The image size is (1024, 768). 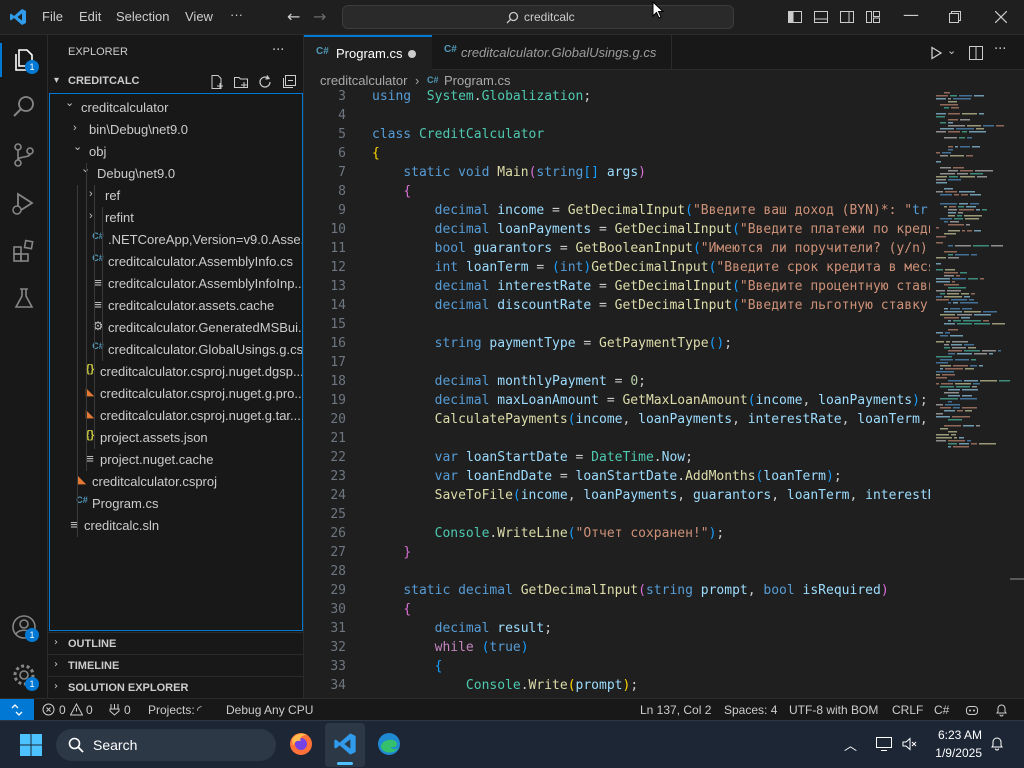 What do you see at coordinates (617, 535) in the screenshot?
I see `code-line: 26 Console.WriteLine("Отчет сохранен!");` at bounding box center [617, 535].